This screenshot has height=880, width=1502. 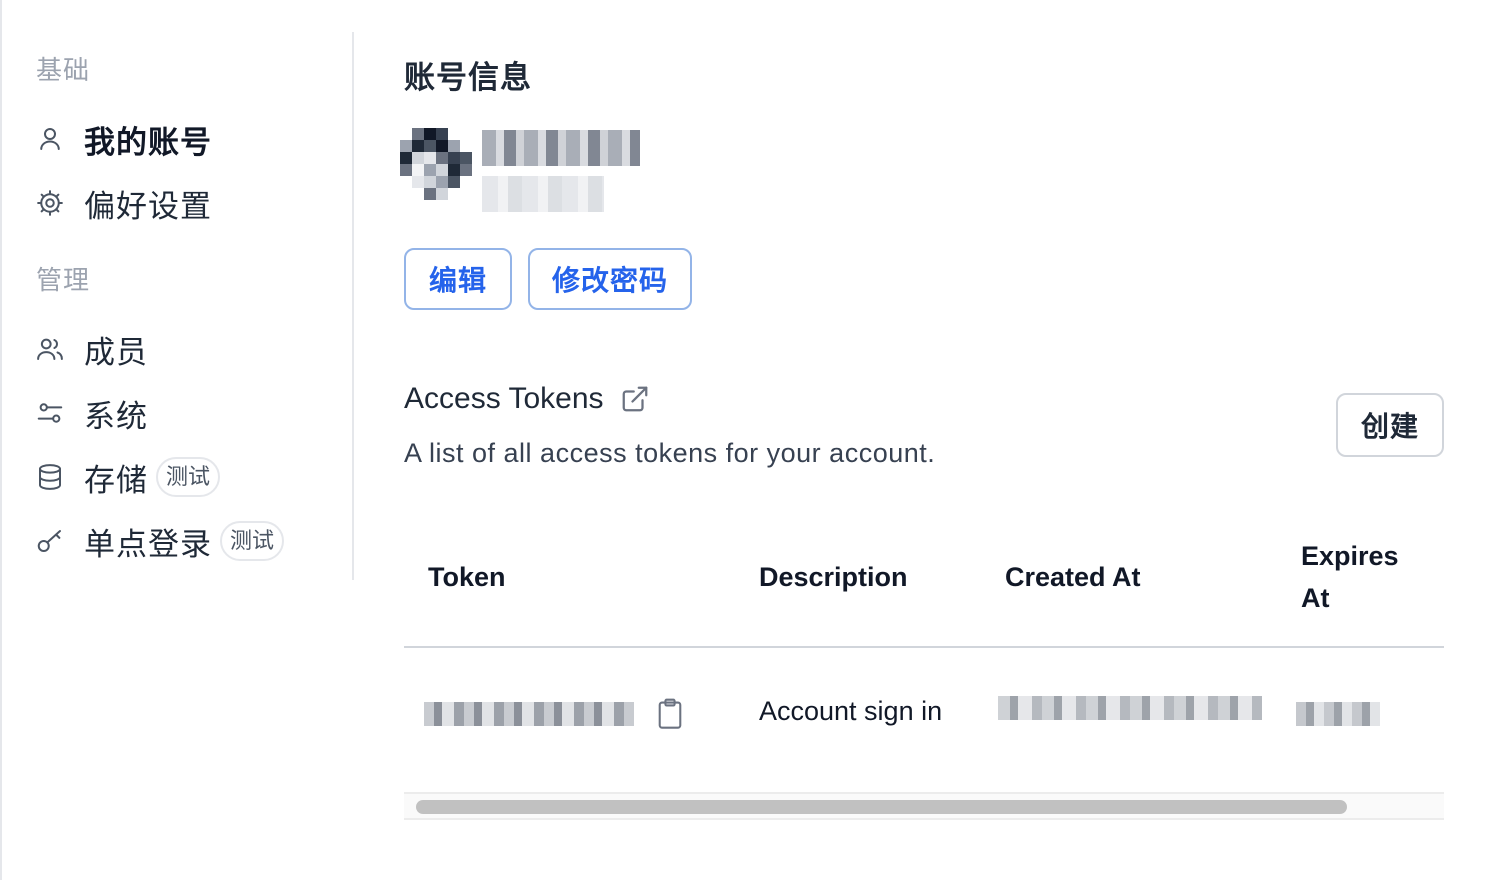 What do you see at coordinates (1073, 577) in the screenshot?
I see `column-header-created-at: Created At` at bounding box center [1073, 577].